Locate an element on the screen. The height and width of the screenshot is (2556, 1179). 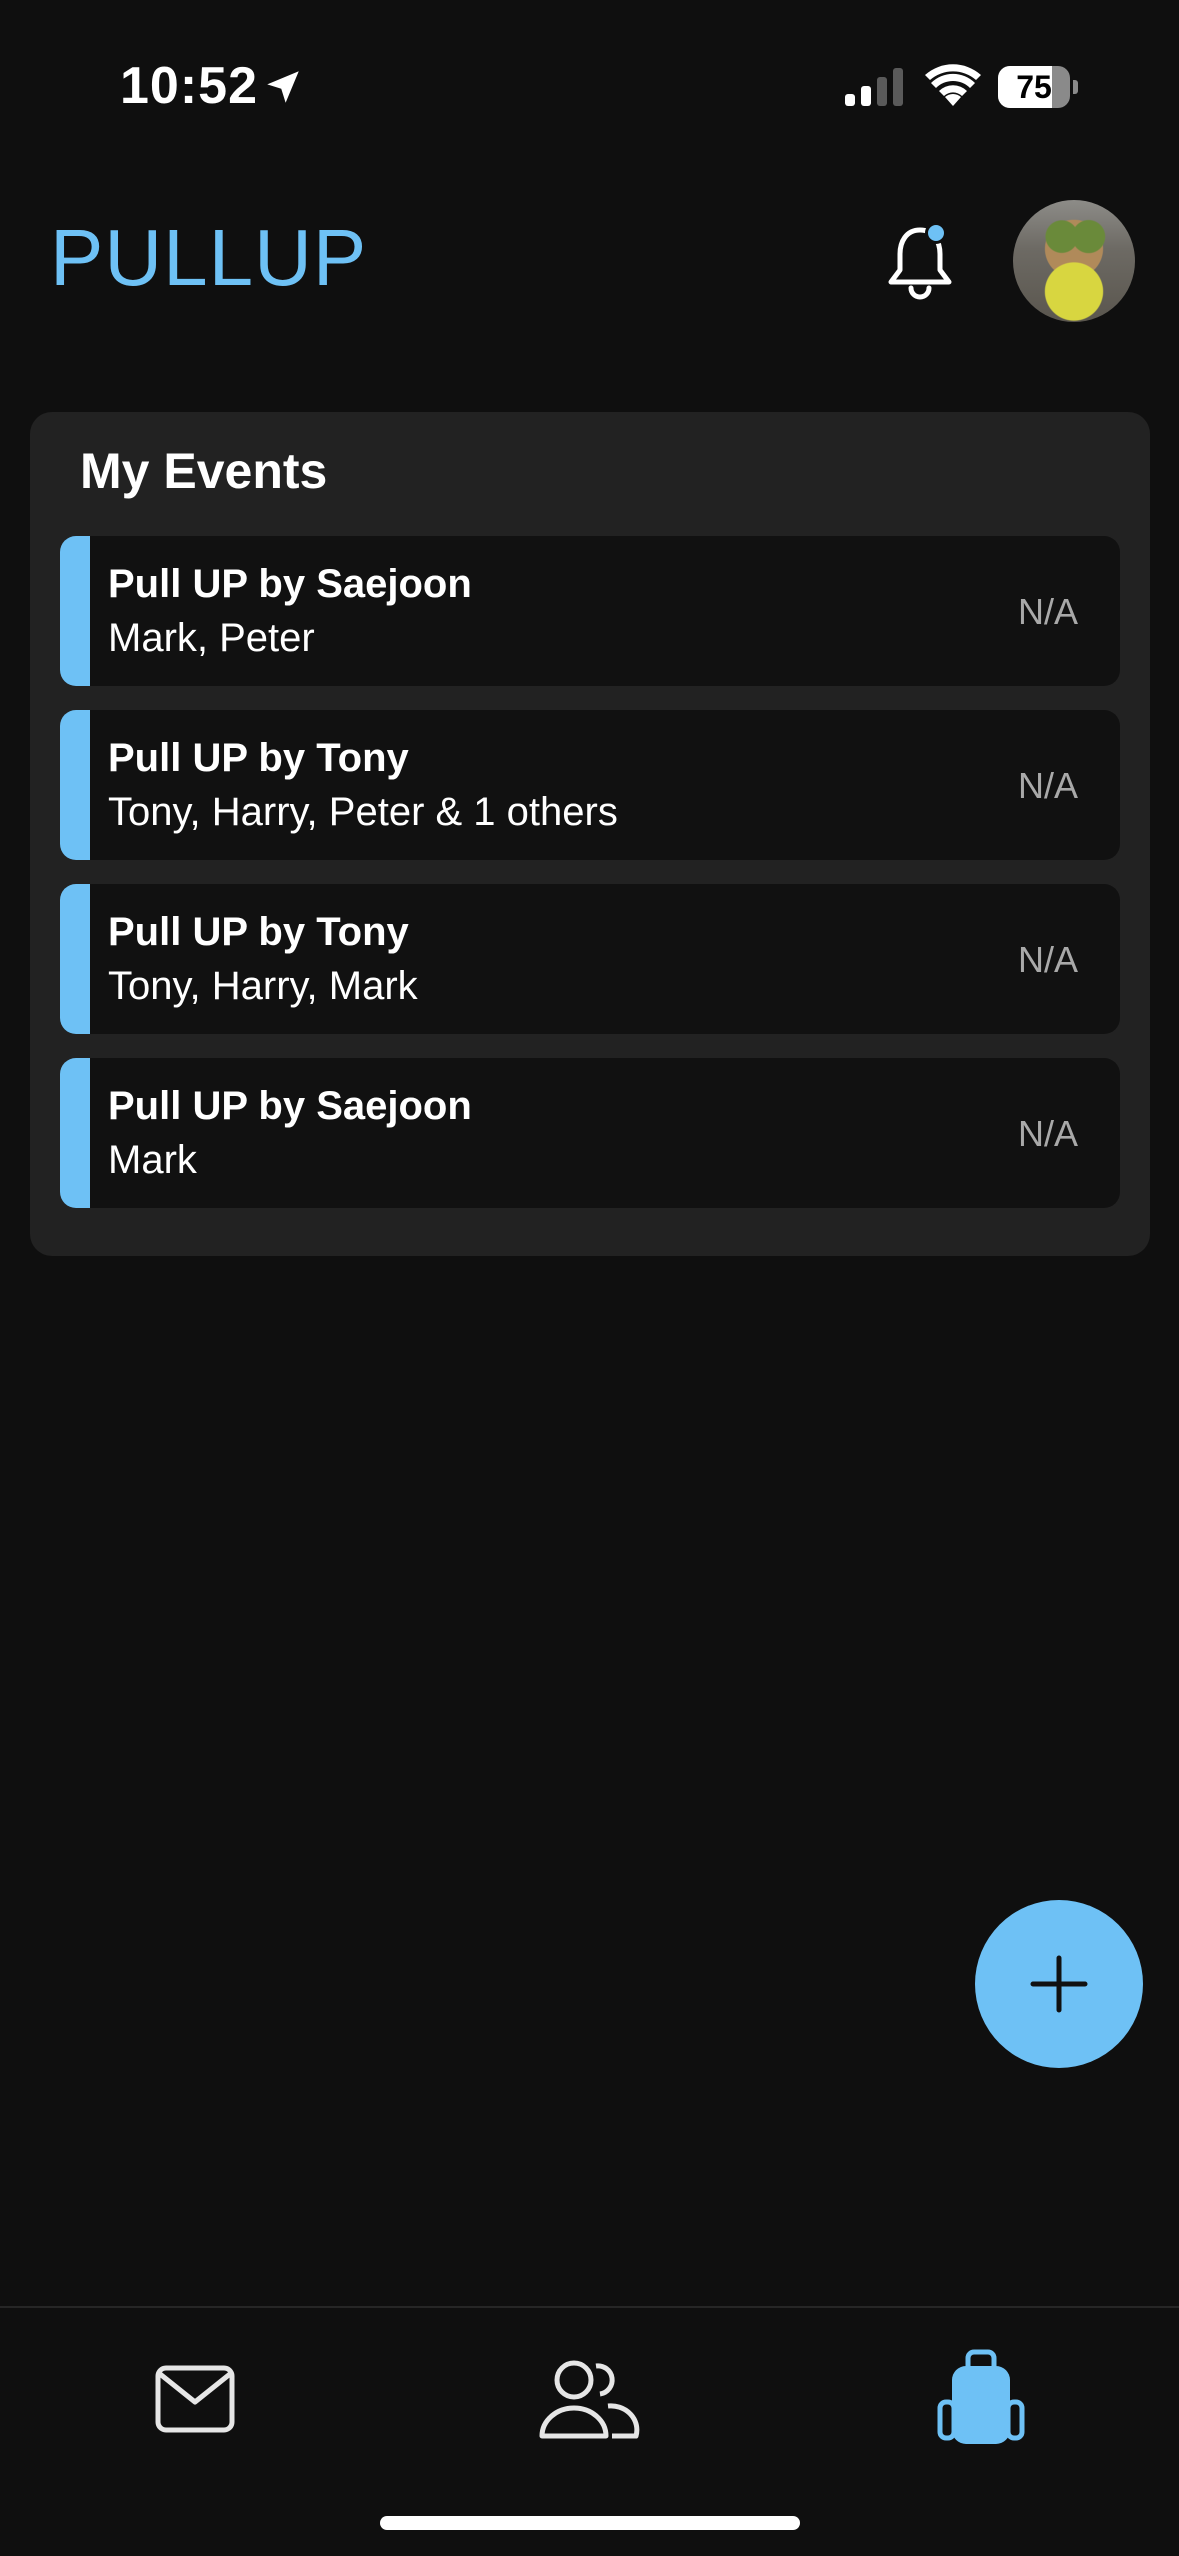
people-icon is located at coordinates (589, 2399).